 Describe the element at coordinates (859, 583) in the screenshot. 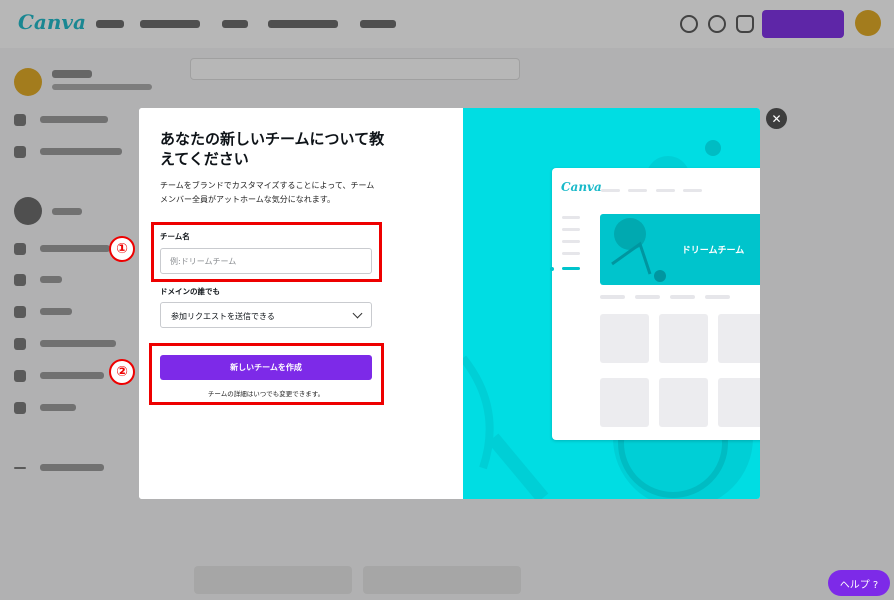

I see `help-button: ヘルプ ?` at that location.